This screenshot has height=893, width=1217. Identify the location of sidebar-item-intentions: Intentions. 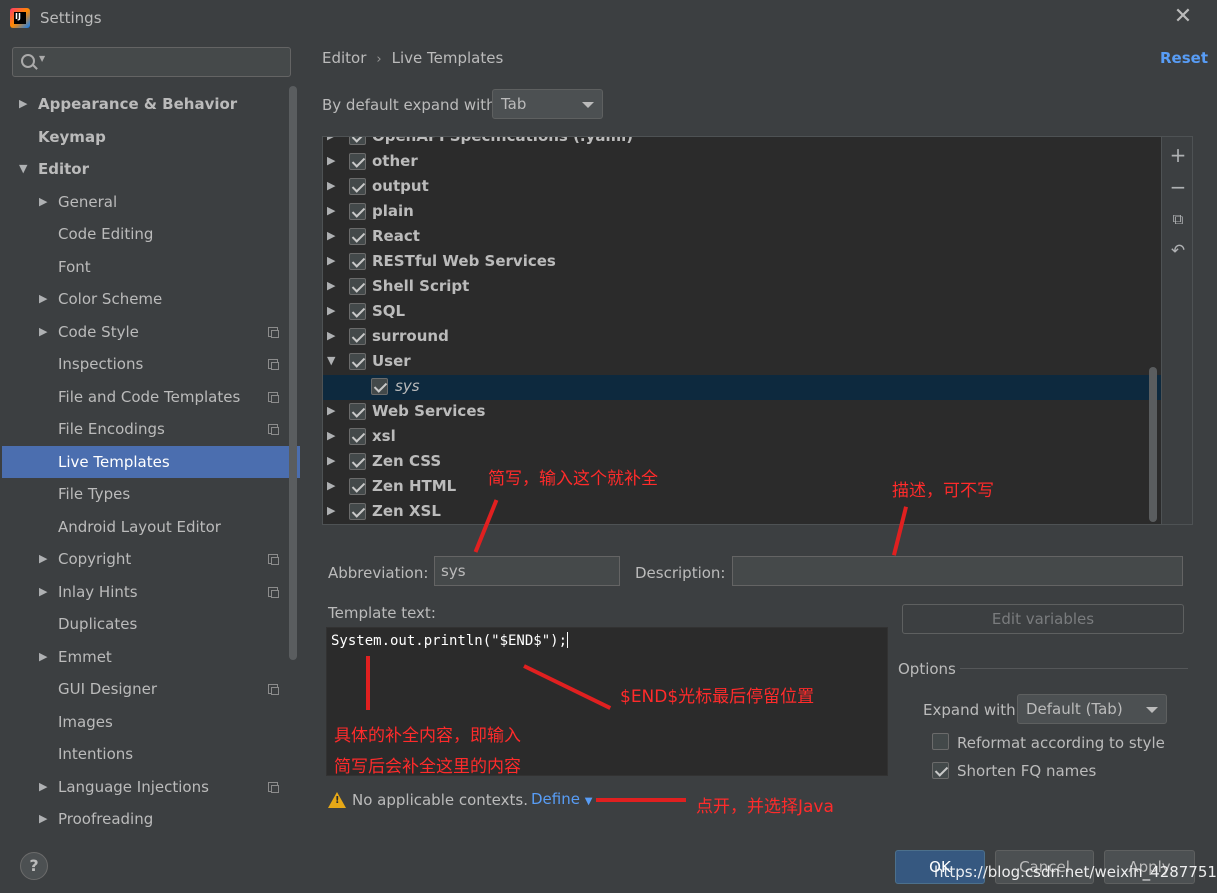
(151, 754).